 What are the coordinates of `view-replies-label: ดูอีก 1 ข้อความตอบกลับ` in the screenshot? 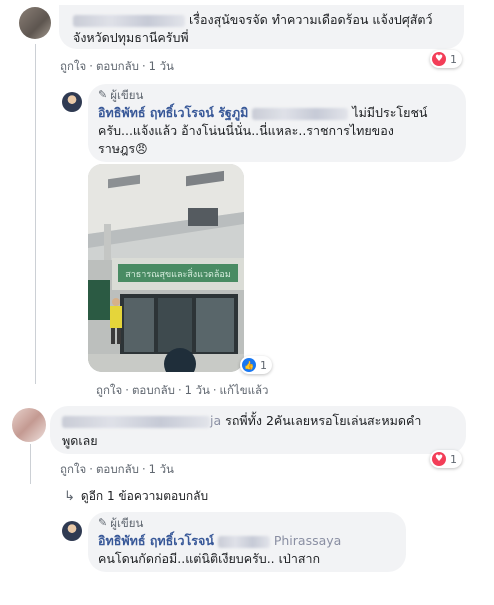 It's located at (144, 496).